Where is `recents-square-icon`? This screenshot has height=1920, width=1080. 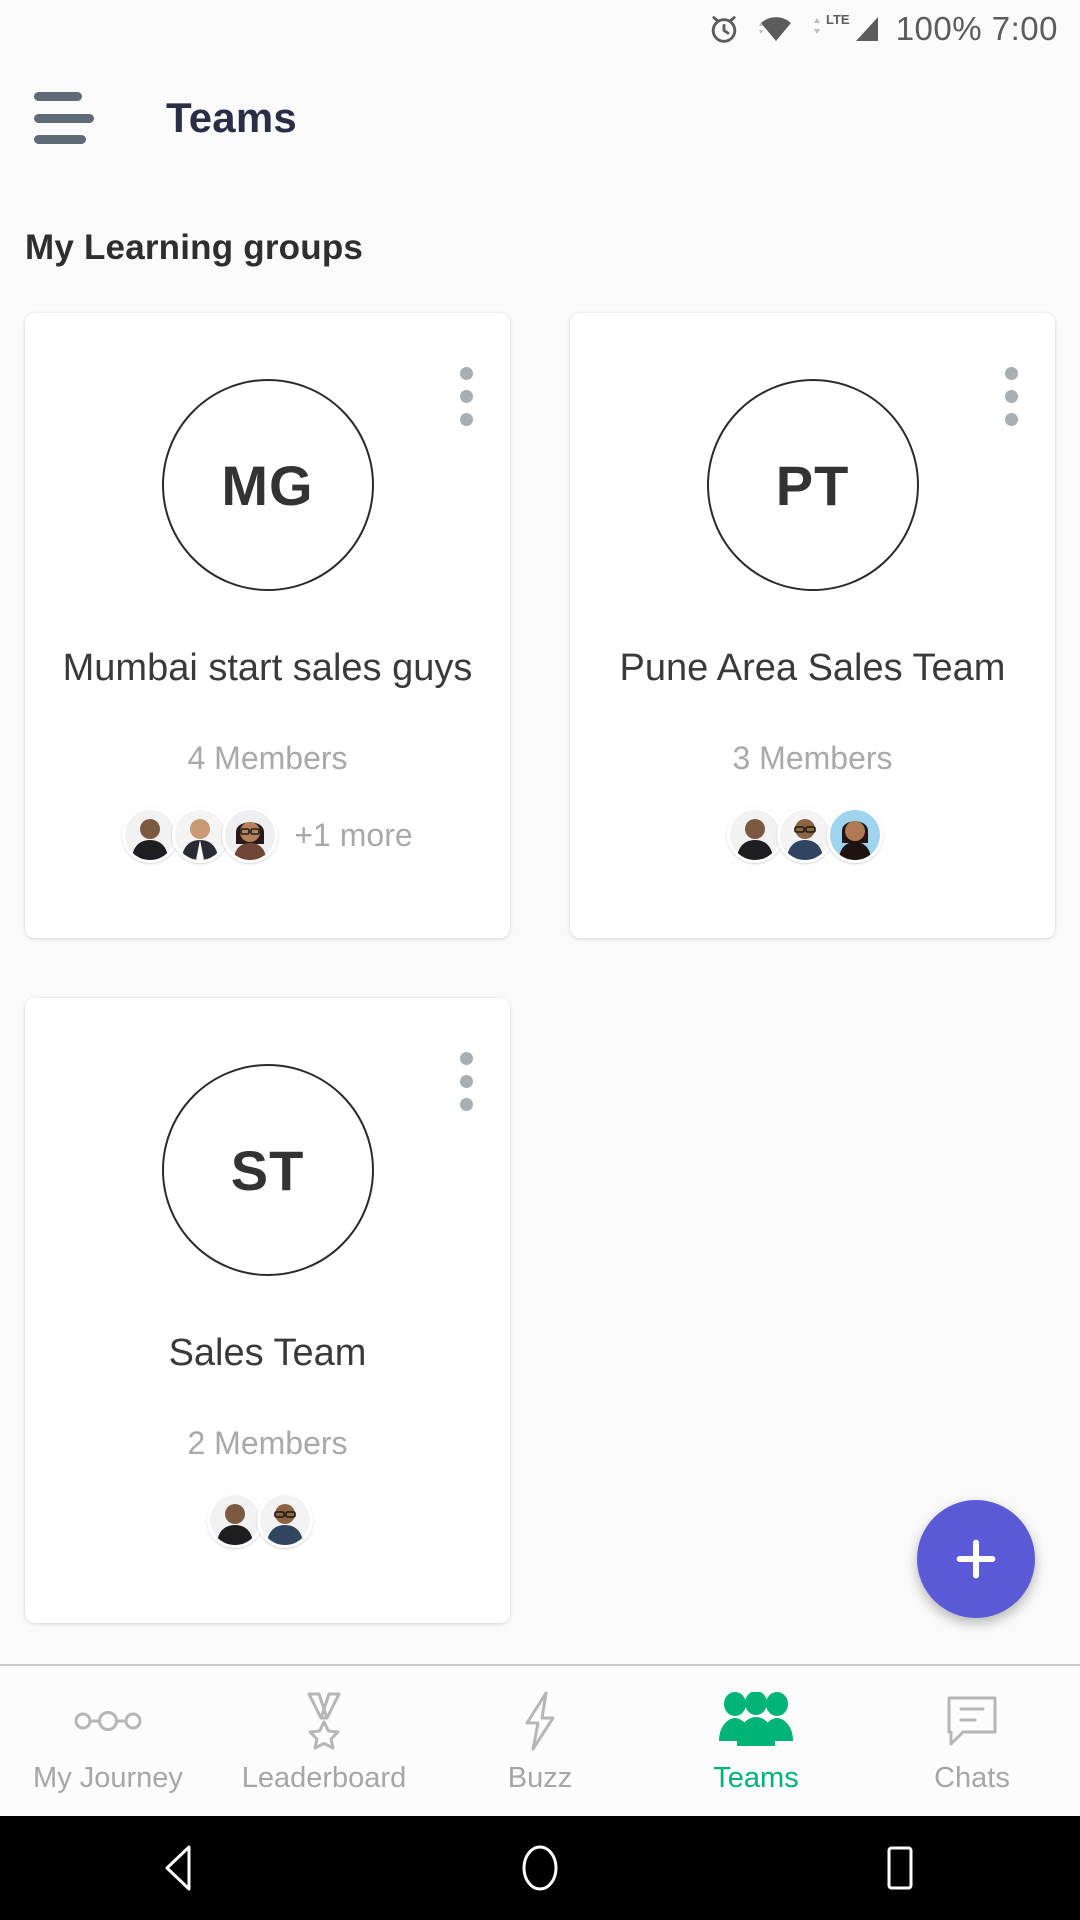
recents-square-icon is located at coordinates (900, 1868).